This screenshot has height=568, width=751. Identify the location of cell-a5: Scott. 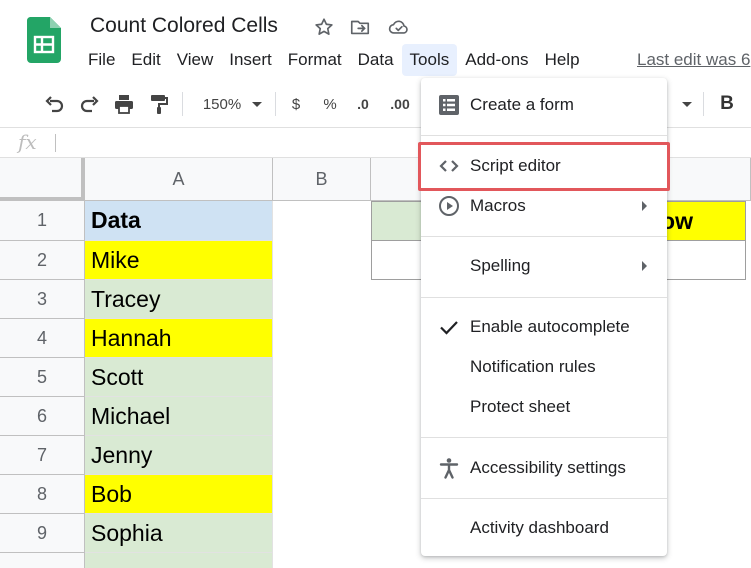
(179, 377).